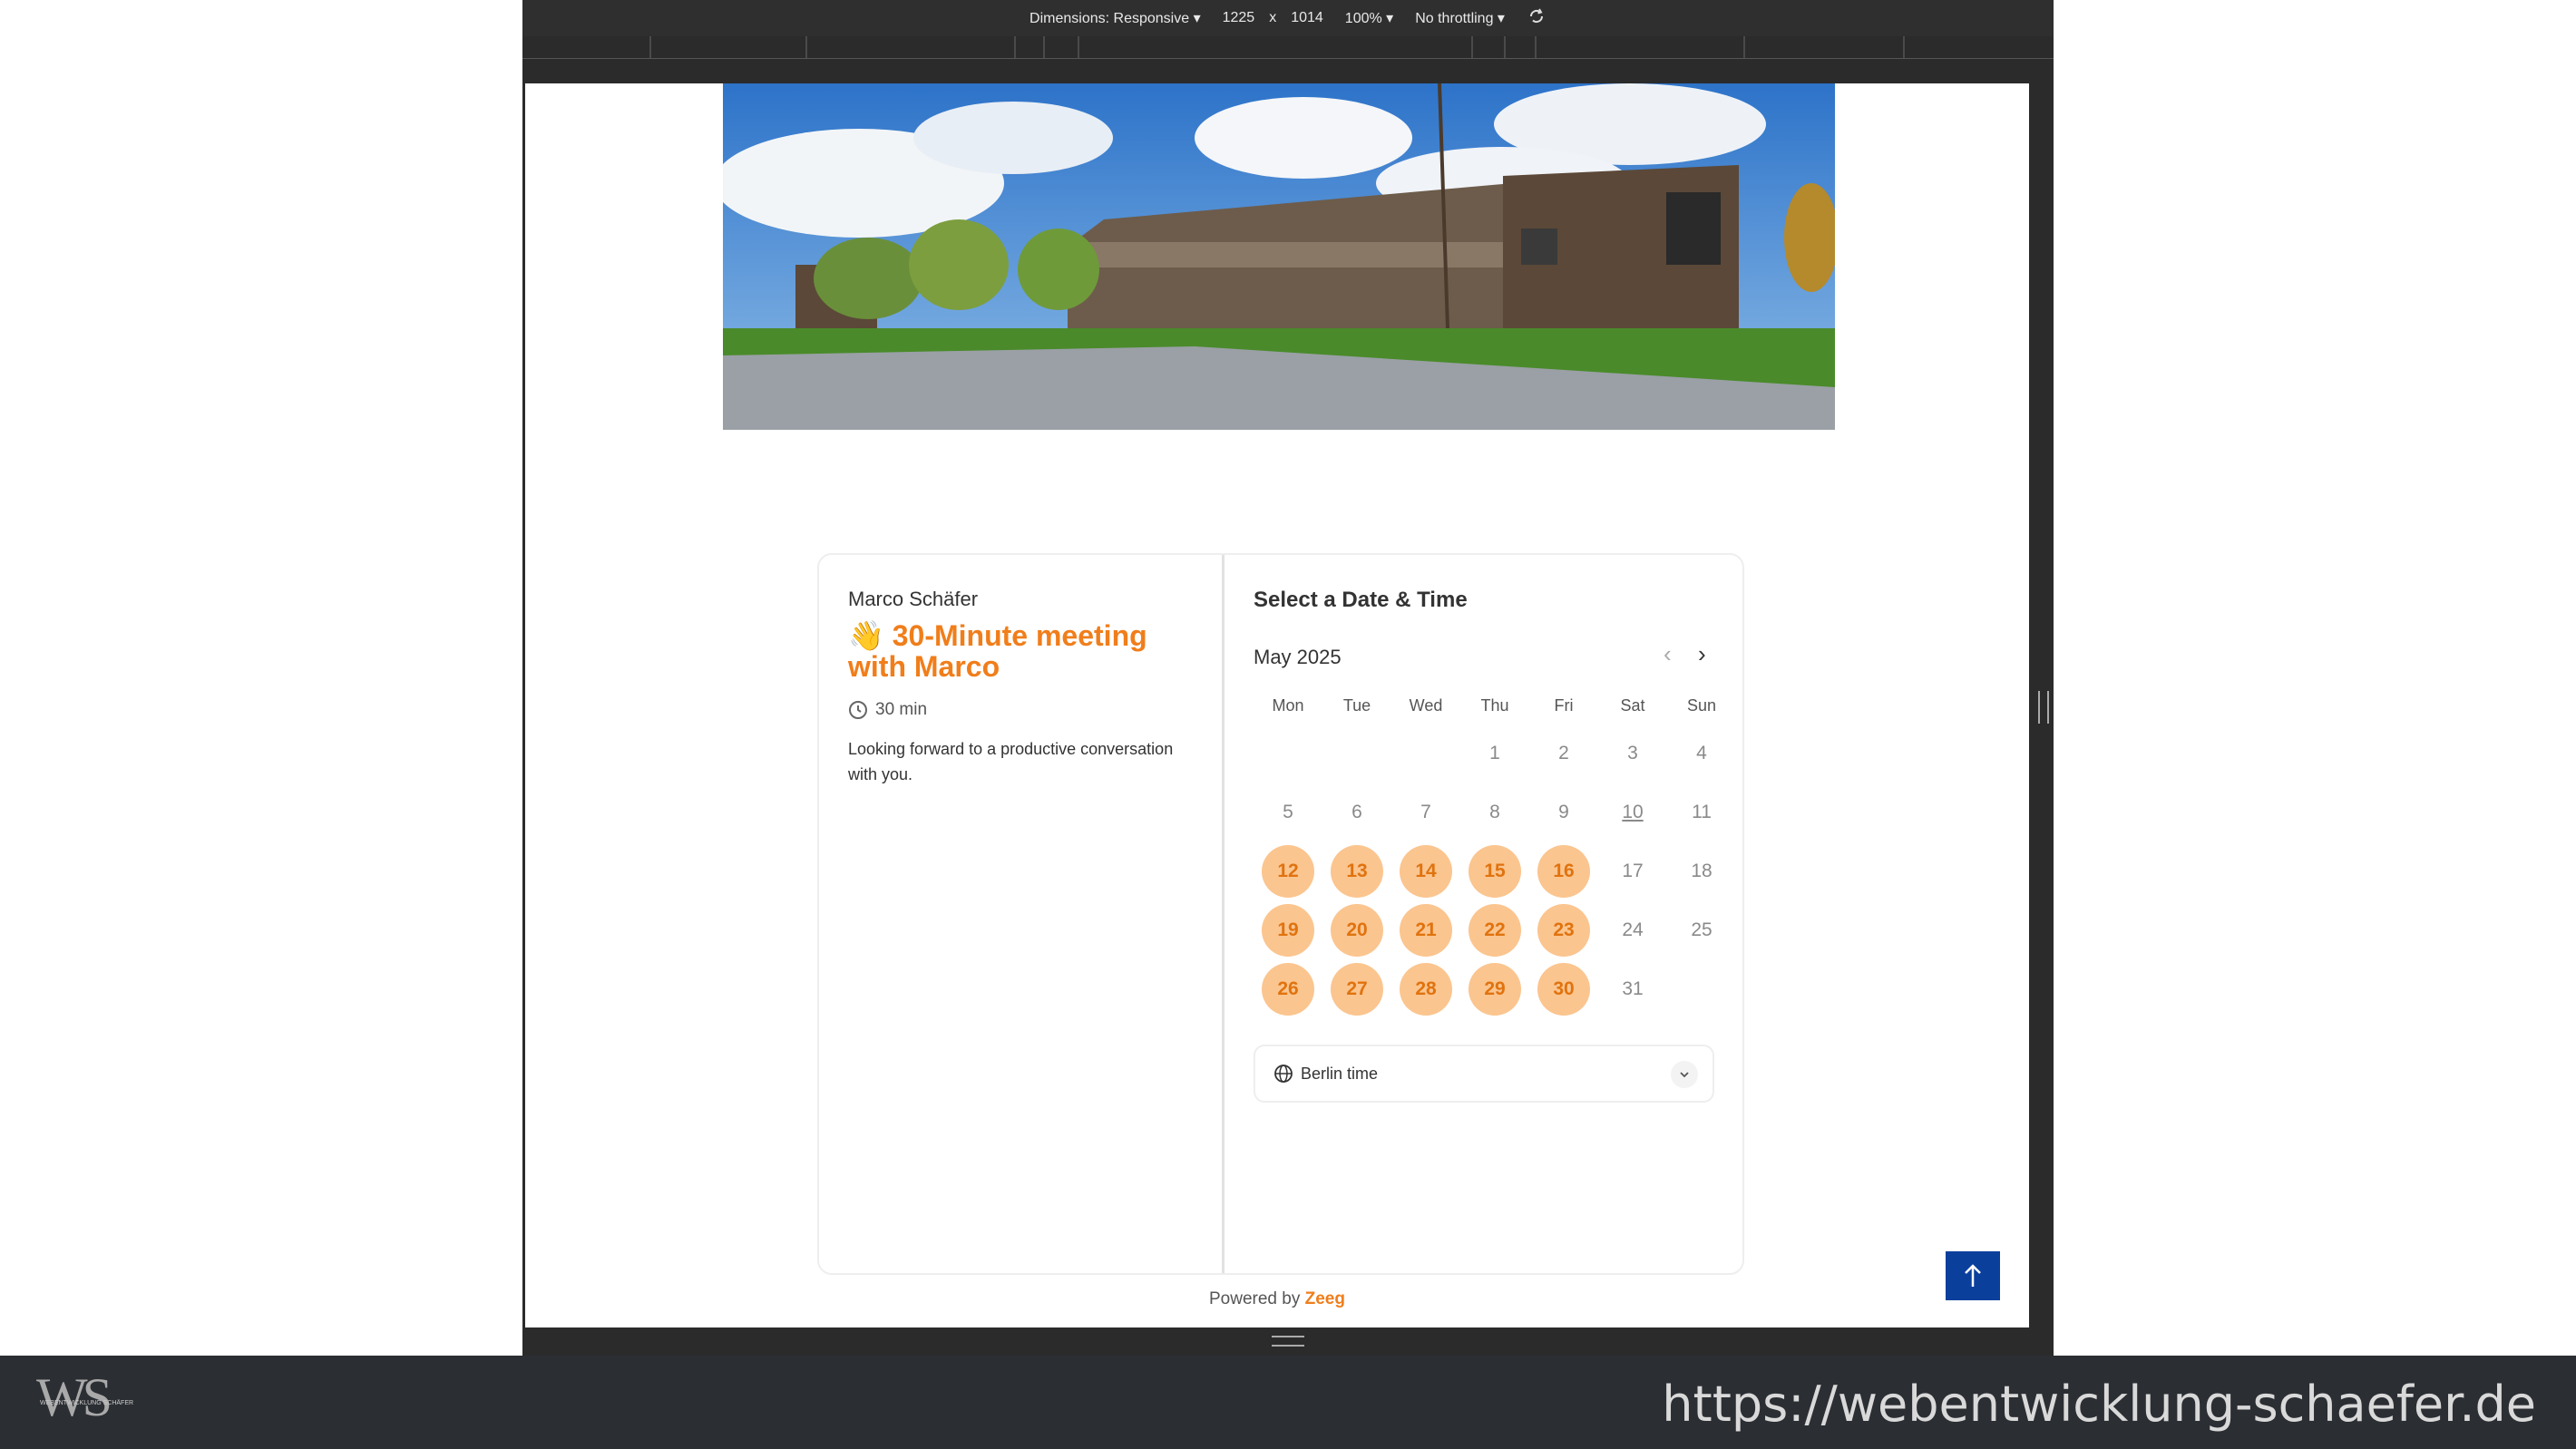 The height and width of the screenshot is (1449, 2576). Describe the element at coordinates (1701, 753) in the screenshot. I see `calendar-day: 4` at that location.